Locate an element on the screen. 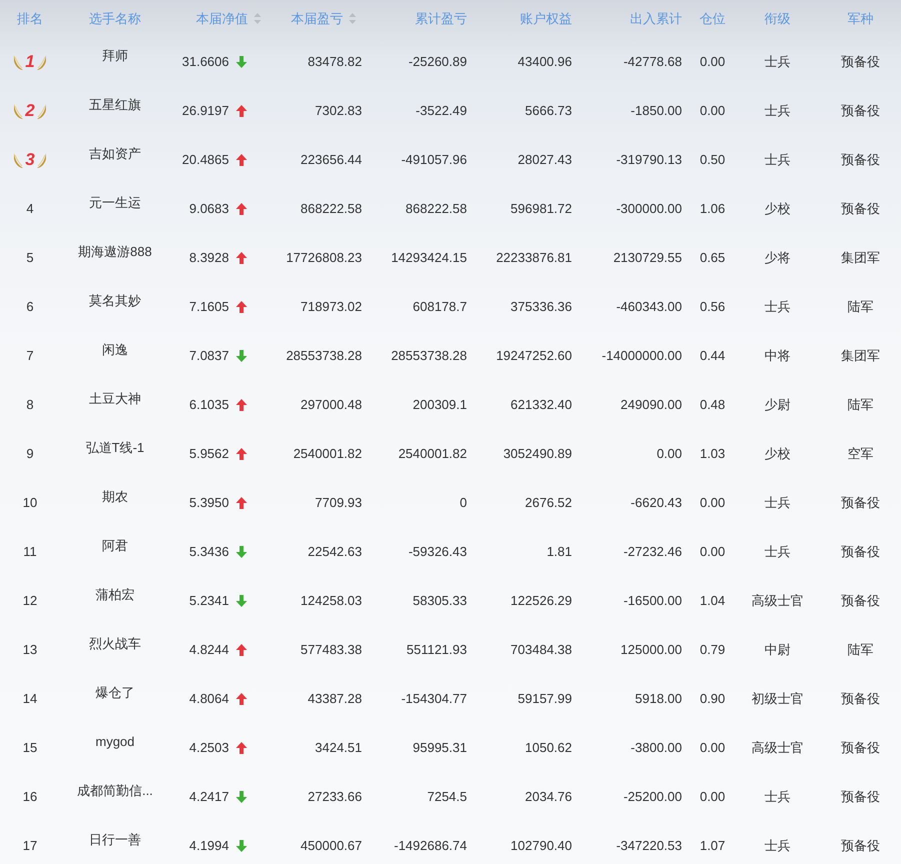  flow-cell-text: 2130729.55 is located at coordinates (647, 257).